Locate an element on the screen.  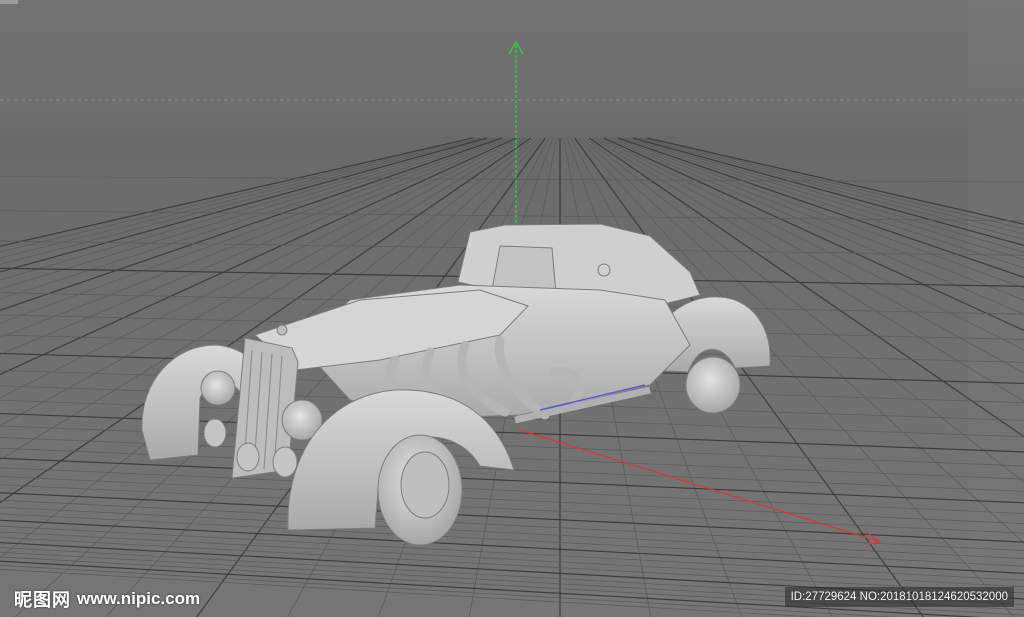
watermark-logo: 昵图网 www.nipic.com is located at coordinates (107, 599).